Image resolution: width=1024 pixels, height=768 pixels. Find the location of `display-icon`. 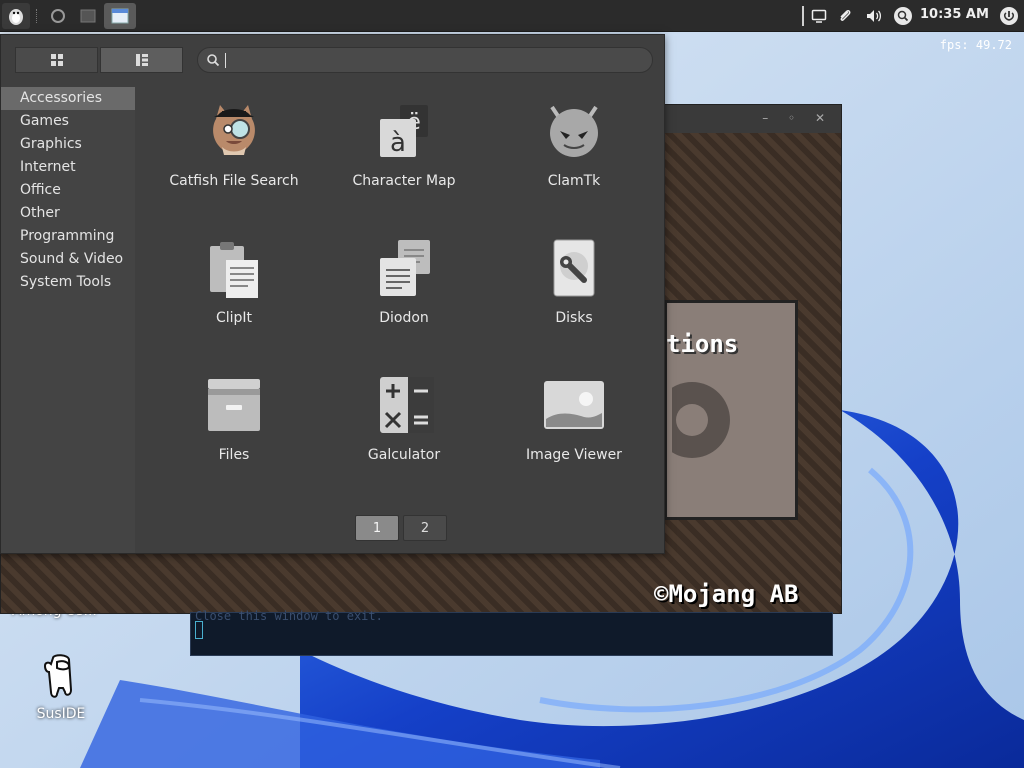

display-icon is located at coordinates (819, 16).